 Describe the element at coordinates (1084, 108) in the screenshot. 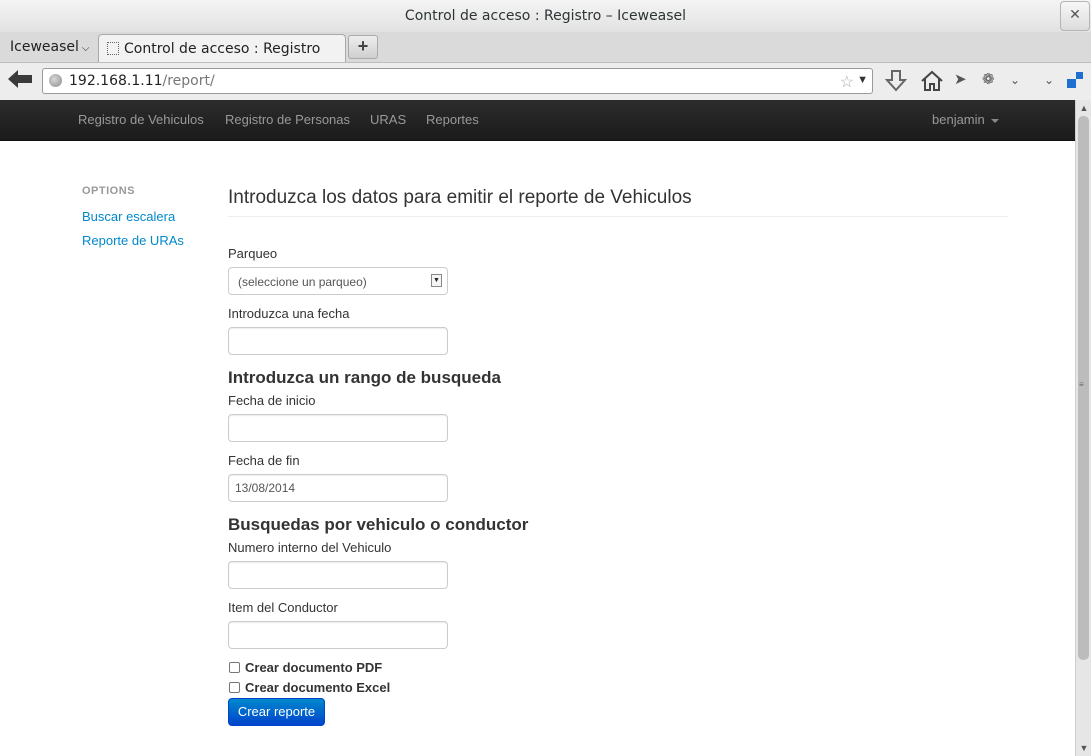

I see `scroll-up-icon: ▲` at that location.